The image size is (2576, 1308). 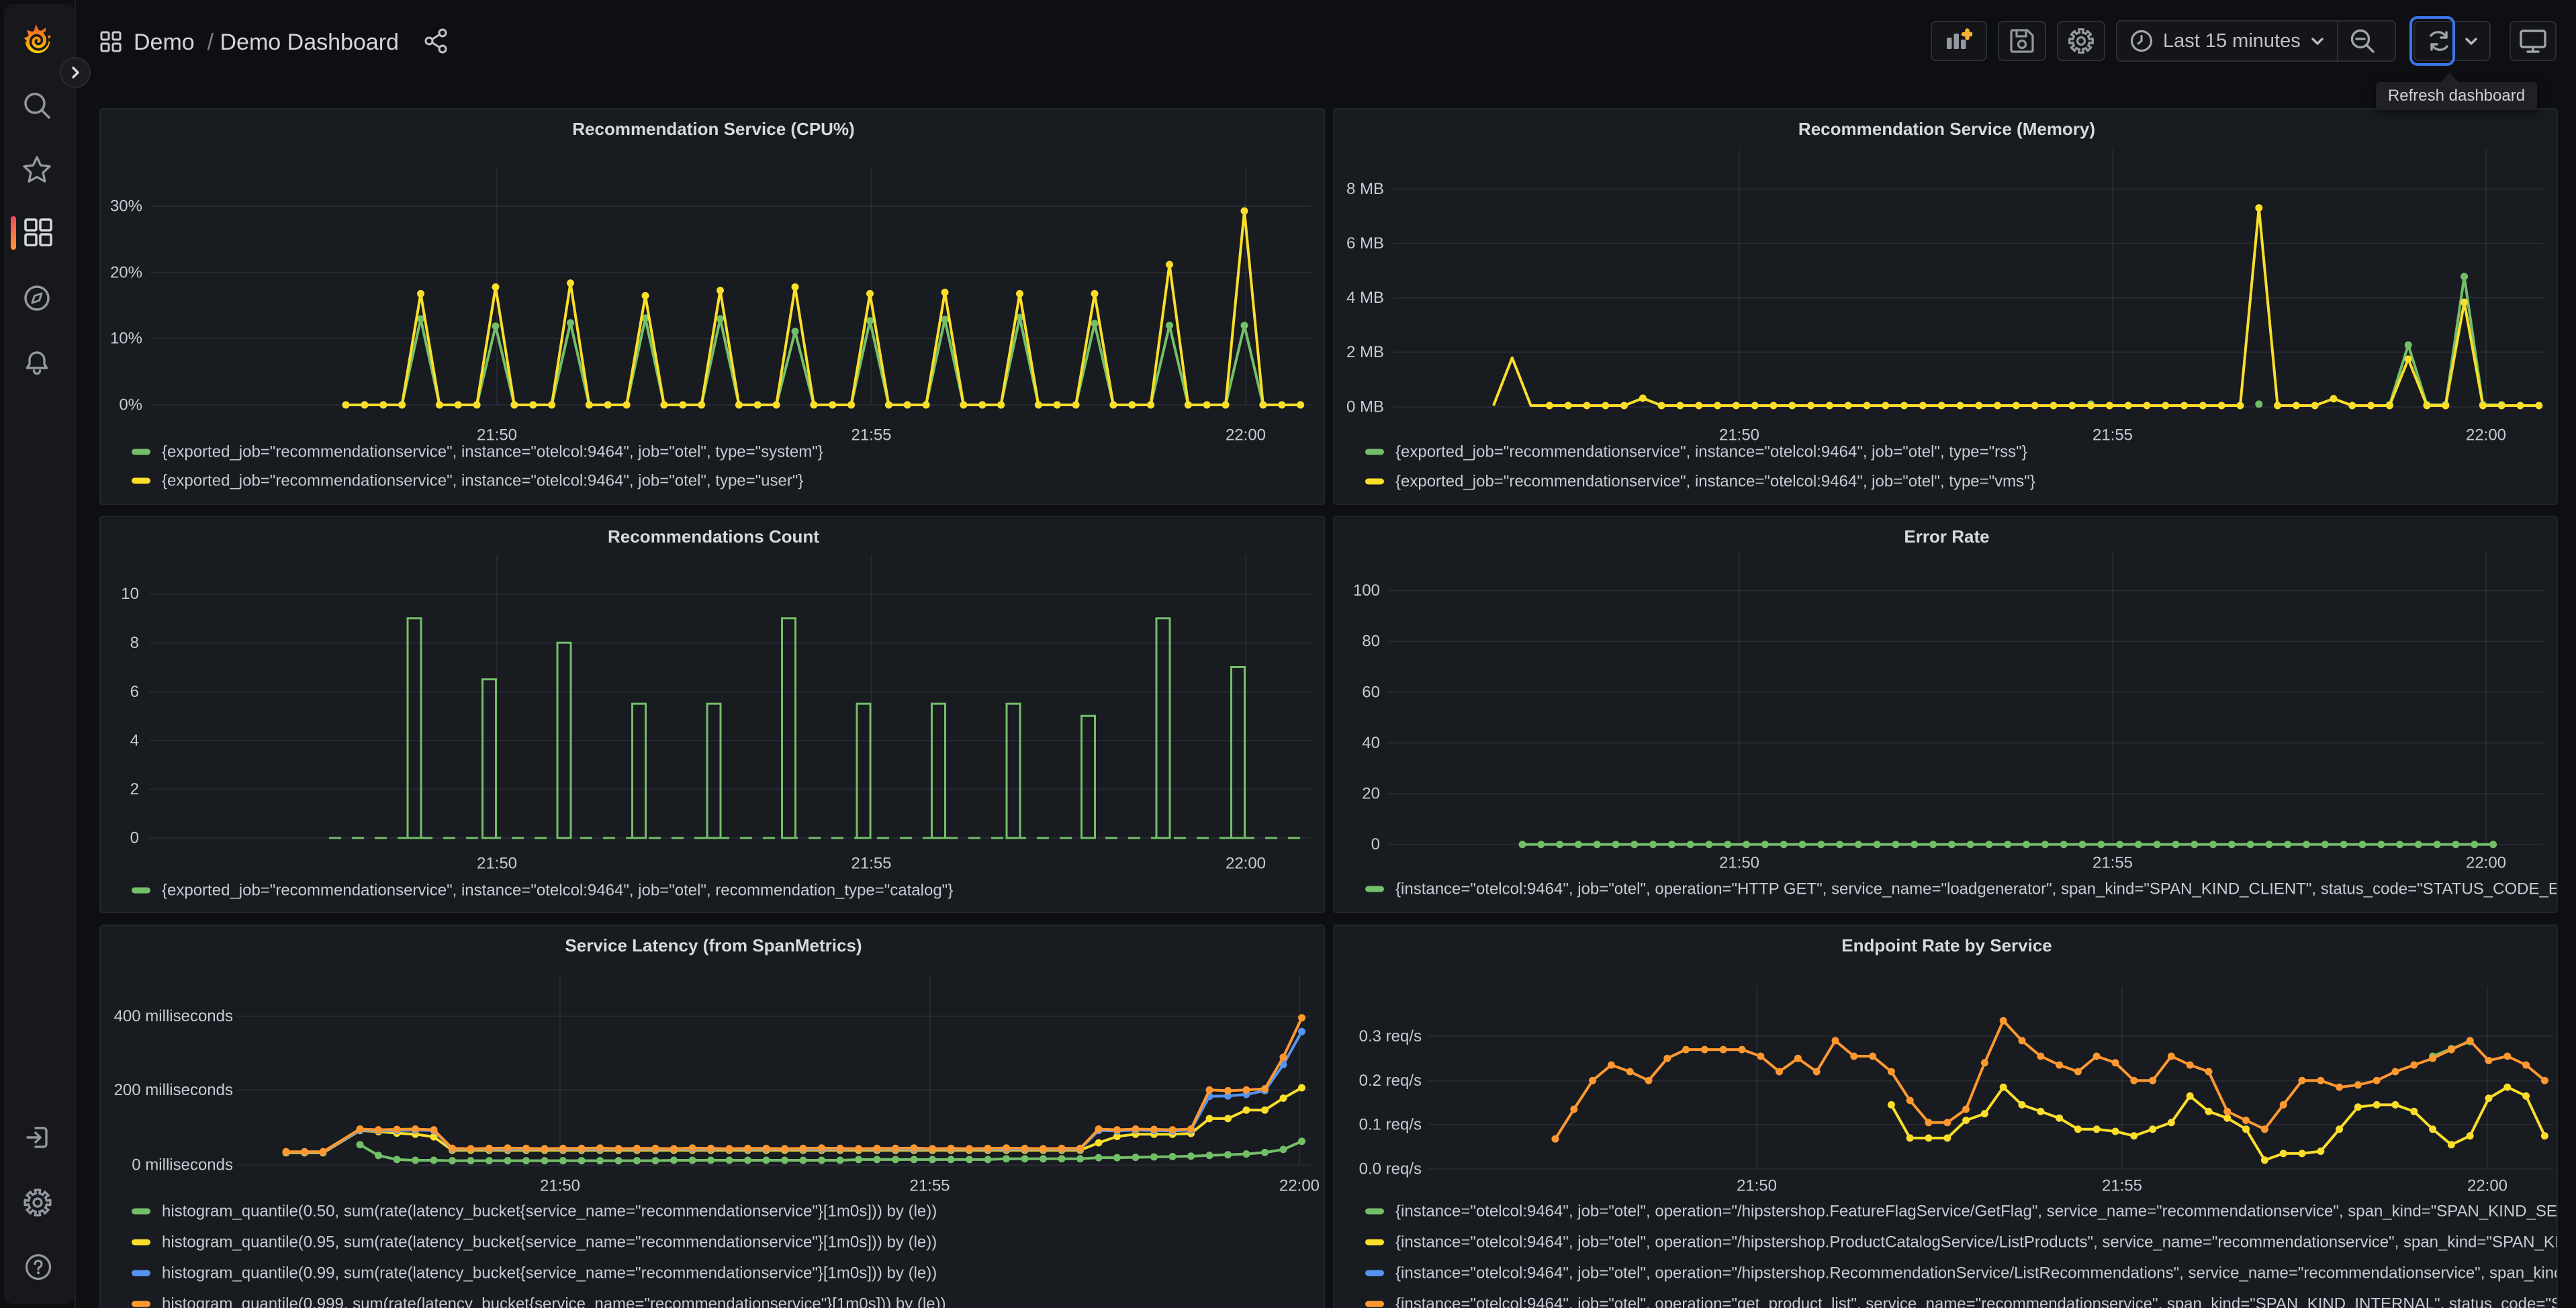 What do you see at coordinates (1371, 794) in the screenshot?
I see `svg-text: 20` at bounding box center [1371, 794].